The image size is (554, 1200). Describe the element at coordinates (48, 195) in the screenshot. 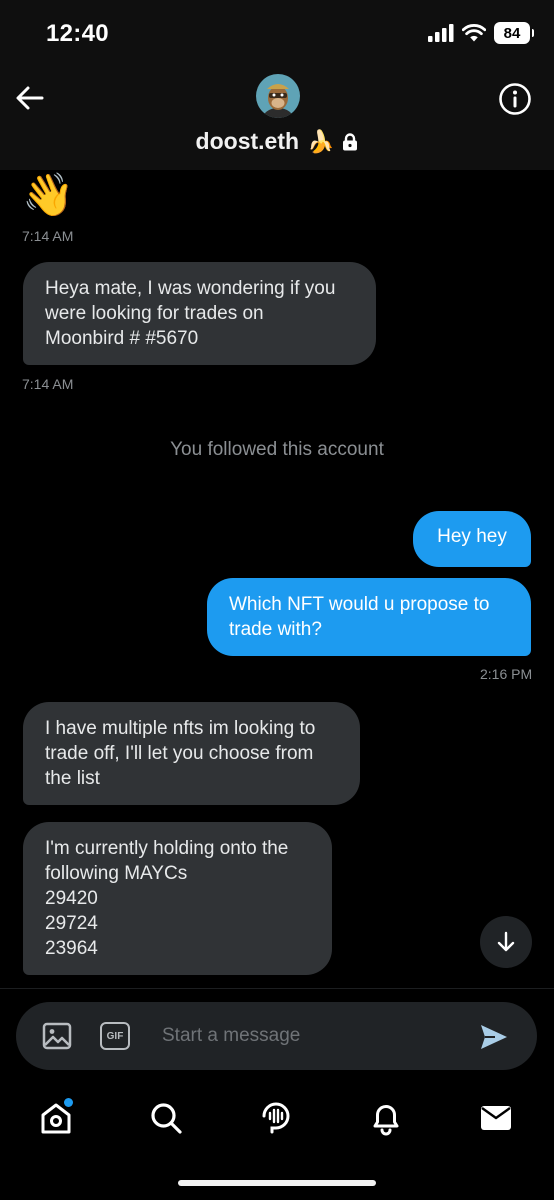

I see `wave-emoji-message: 👋` at that location.